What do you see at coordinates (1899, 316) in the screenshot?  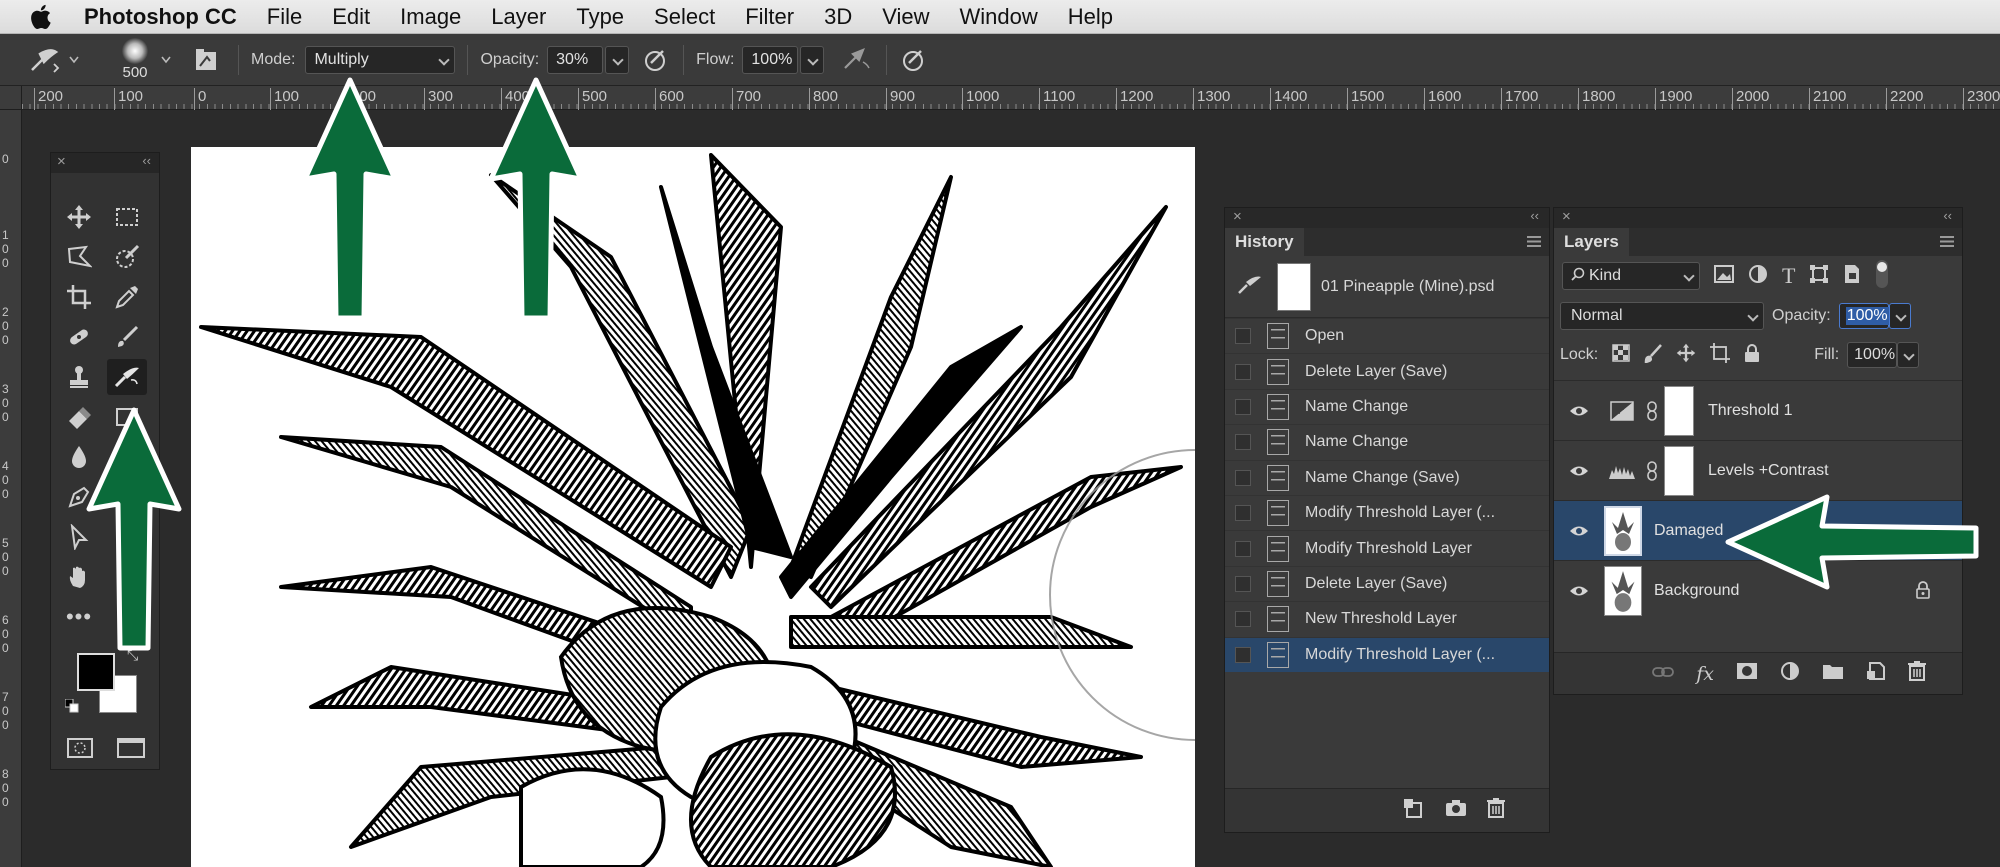 I see `layer-opacity-dropdown` at bounding box center [1899, 316].